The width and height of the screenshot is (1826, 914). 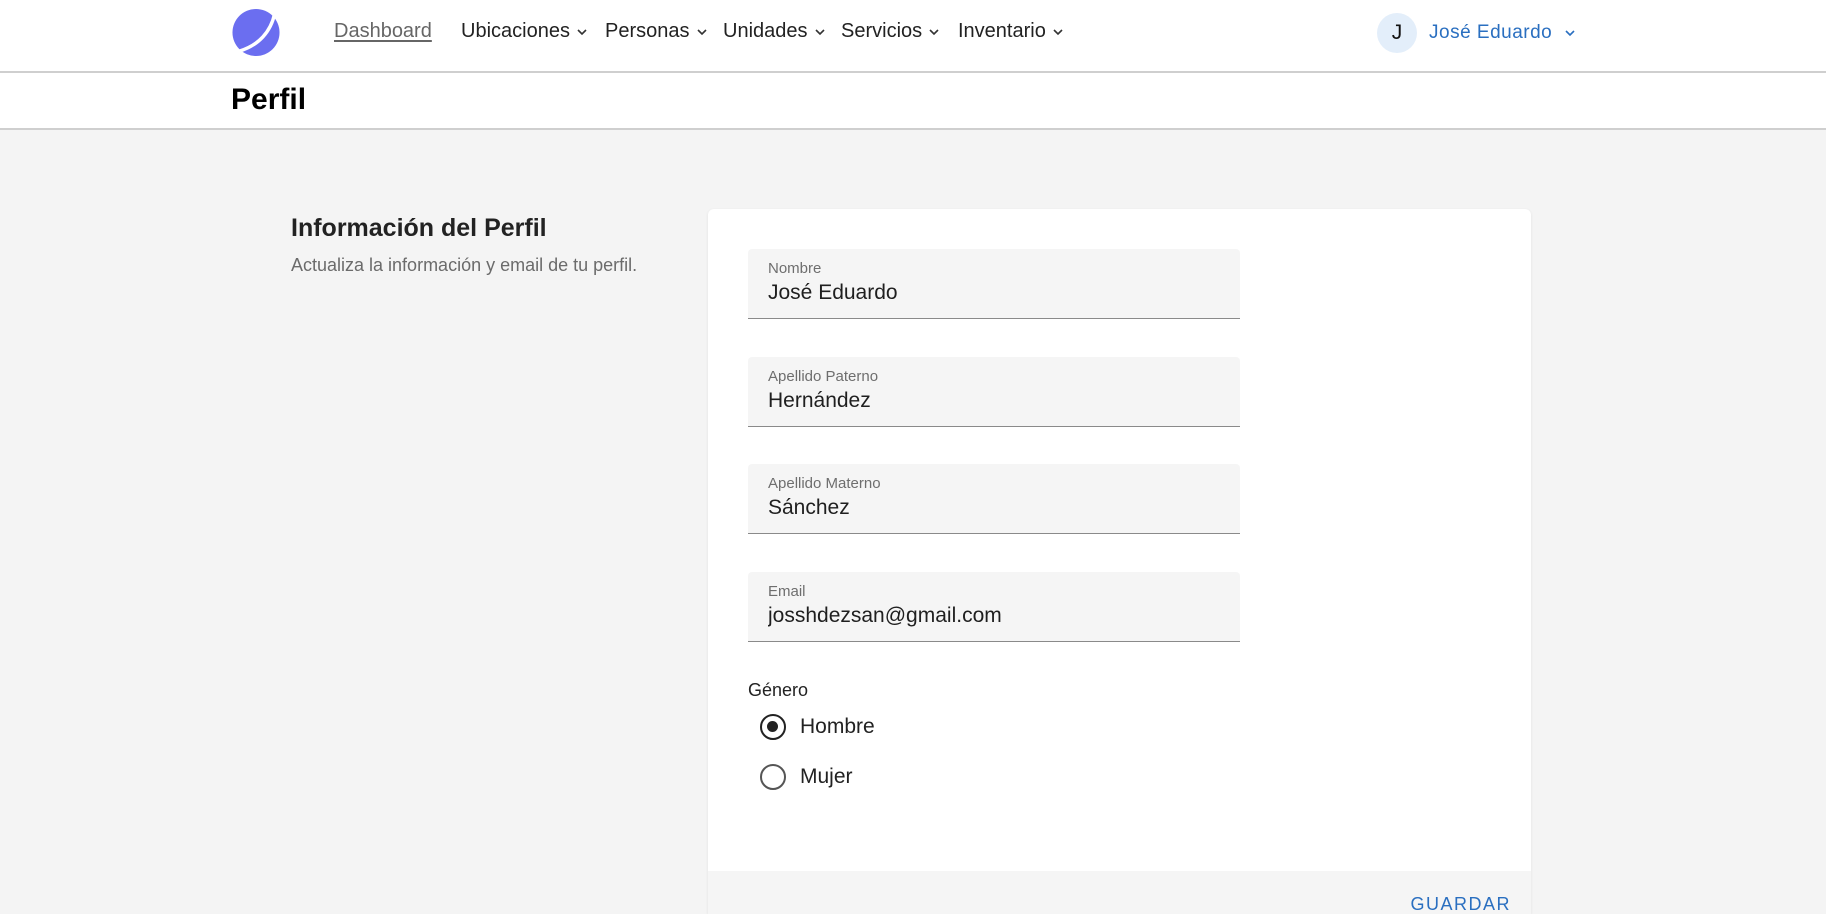 I want to click on radio-mujer-circle, so click(x=773, y=777).